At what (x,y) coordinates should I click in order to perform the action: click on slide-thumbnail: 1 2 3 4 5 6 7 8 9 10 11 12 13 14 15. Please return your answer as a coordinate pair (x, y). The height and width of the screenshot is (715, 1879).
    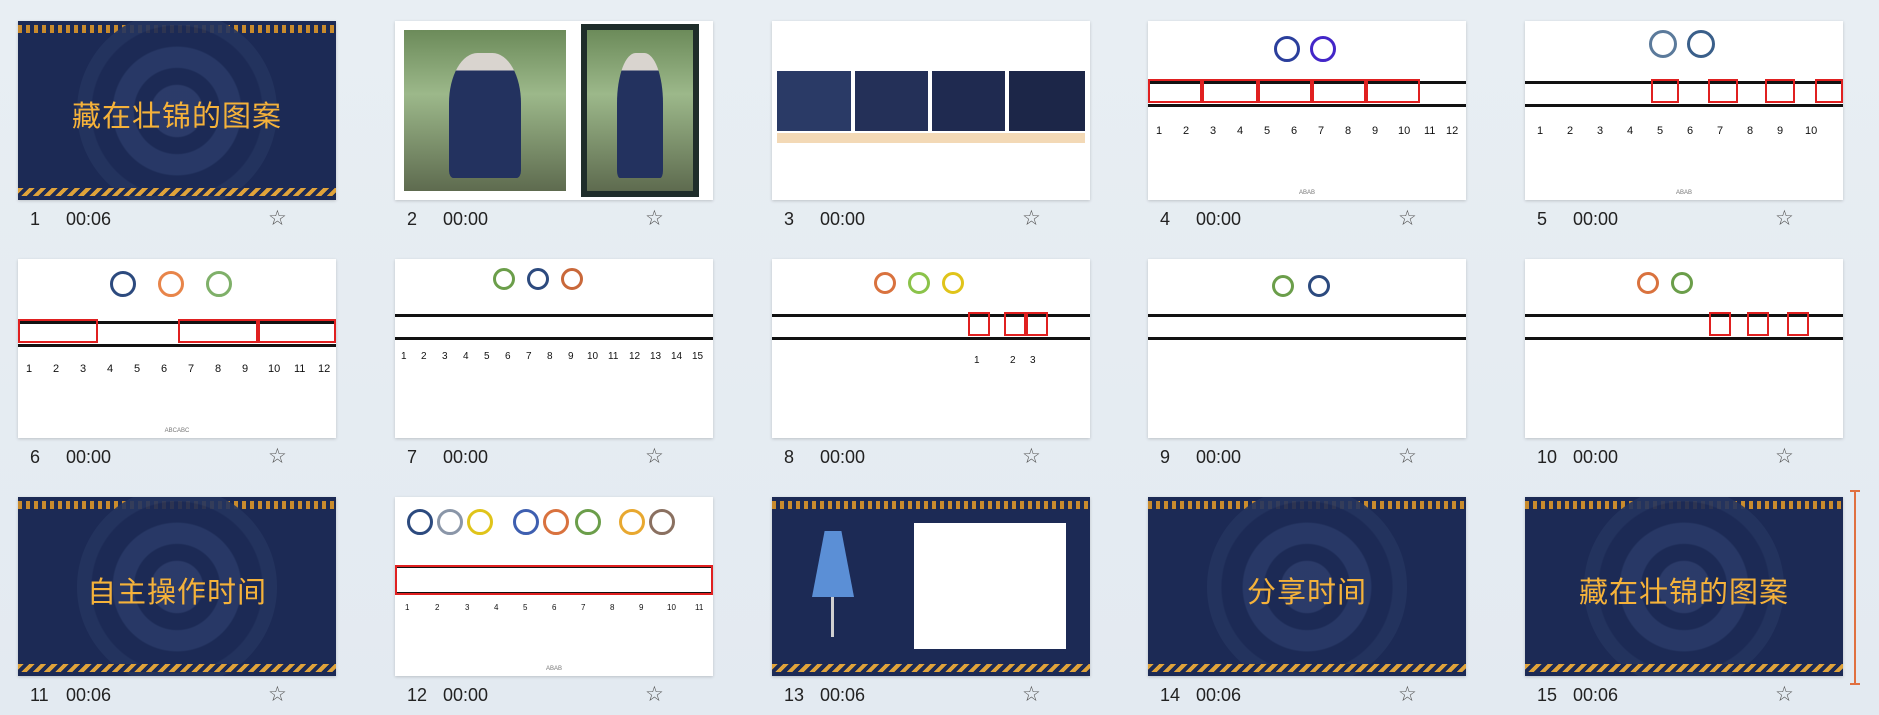
    Looking at the image, I should click on (554, 348).